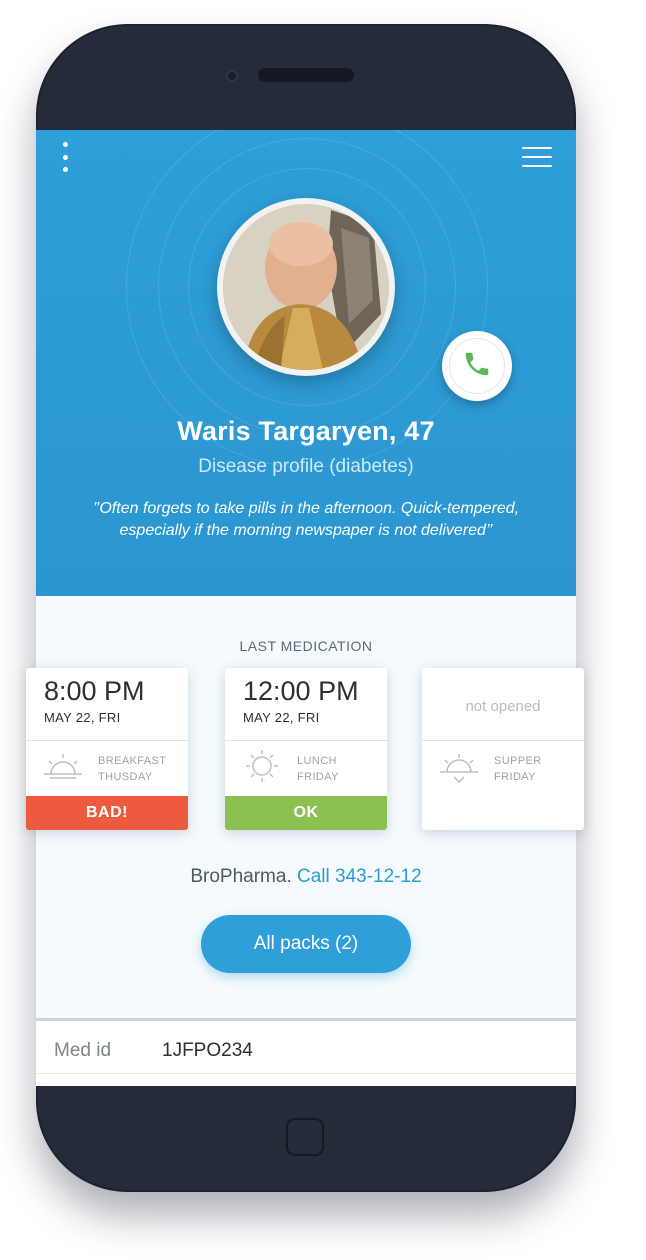 The height and width of the screenshot is (1260, 646). I want to click on card-meal: SUPPER FRIDAY, so click(518, 769).